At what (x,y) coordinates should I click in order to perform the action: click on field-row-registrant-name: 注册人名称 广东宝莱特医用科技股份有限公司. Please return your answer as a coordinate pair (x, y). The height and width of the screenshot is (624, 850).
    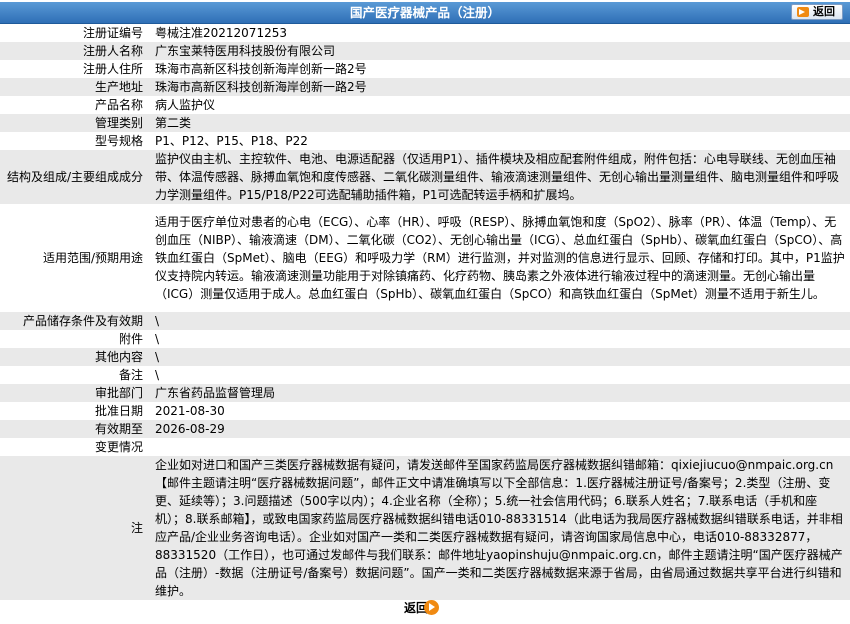
    Looking at the image, I should click on (425, 51).